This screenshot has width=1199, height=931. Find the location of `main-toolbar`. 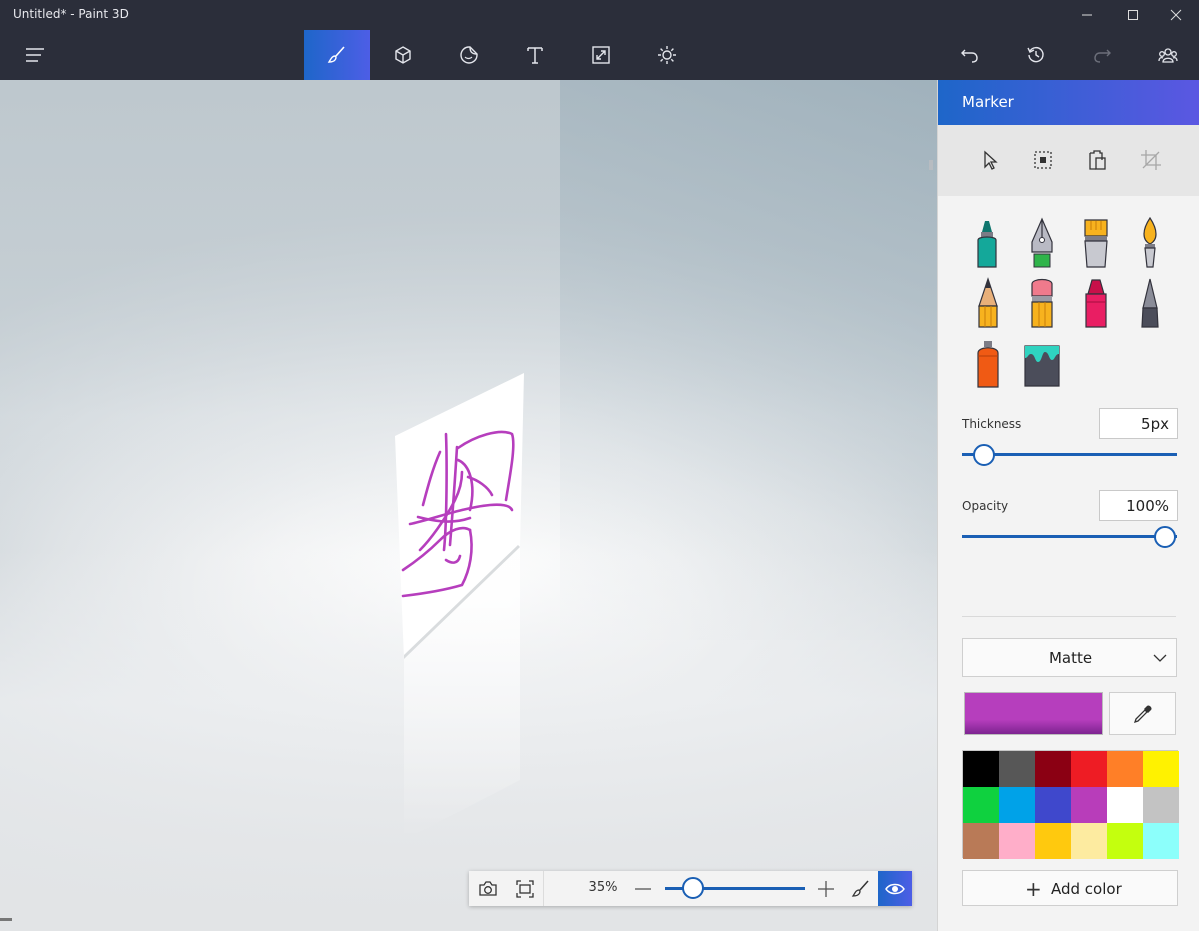

main-toolbar is located at coordinates (599, 55).